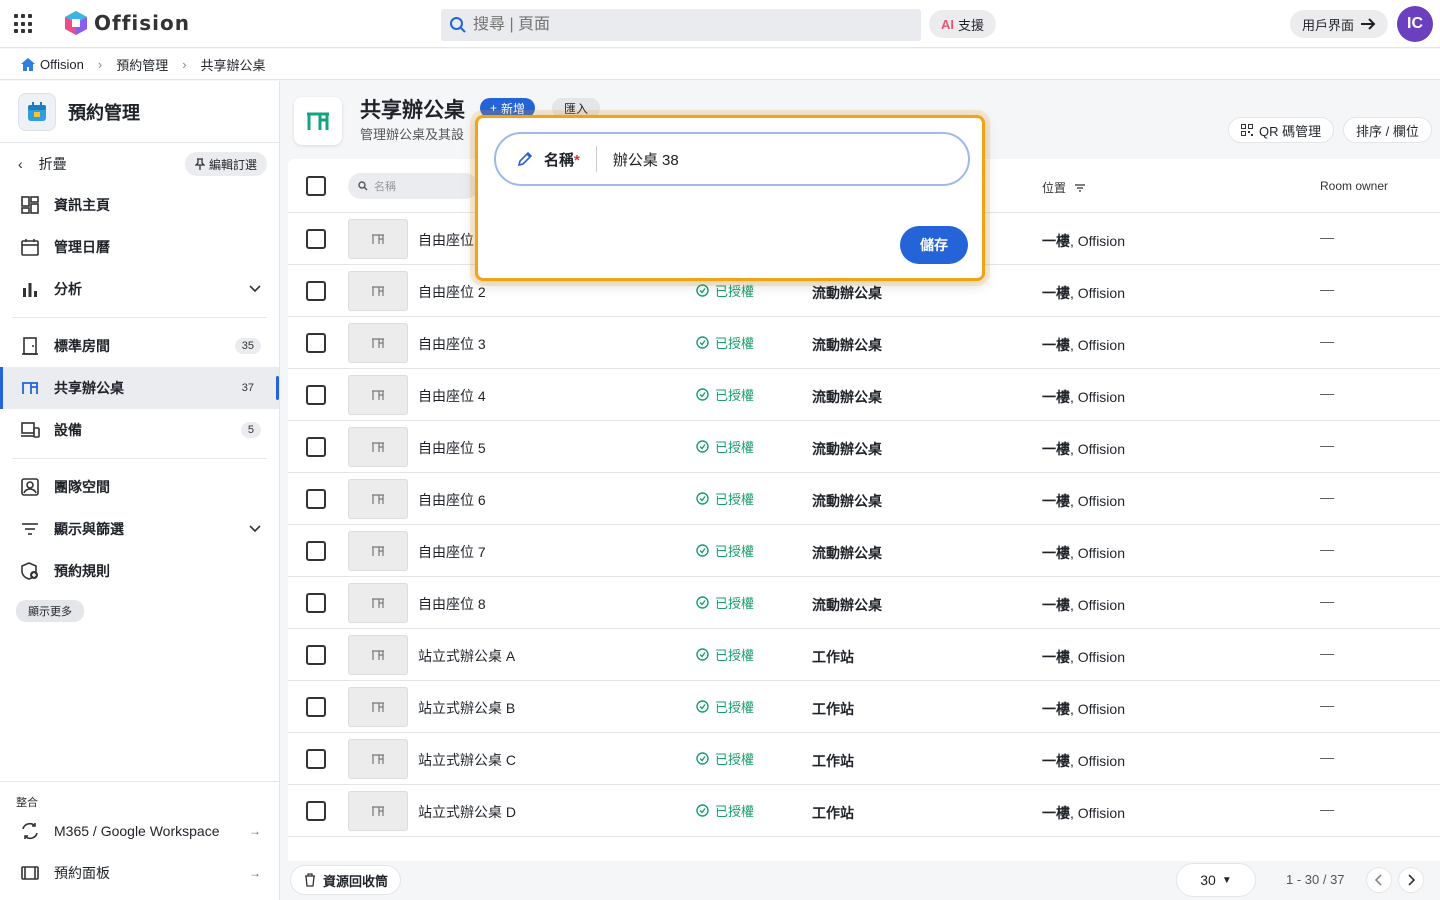  I want to click on prev-page-button, so click(1379, 880).